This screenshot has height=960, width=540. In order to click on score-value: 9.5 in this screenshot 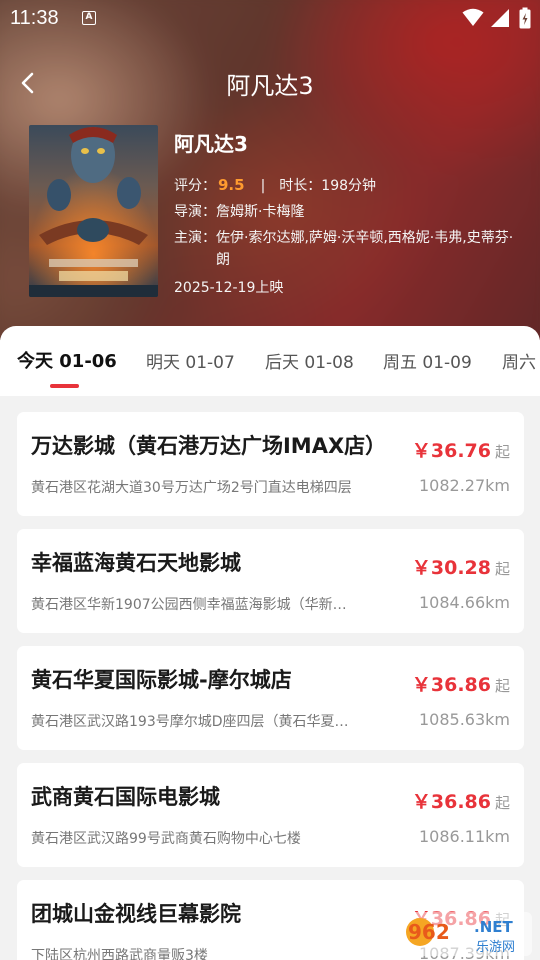, I will do `click(231, 185)`.